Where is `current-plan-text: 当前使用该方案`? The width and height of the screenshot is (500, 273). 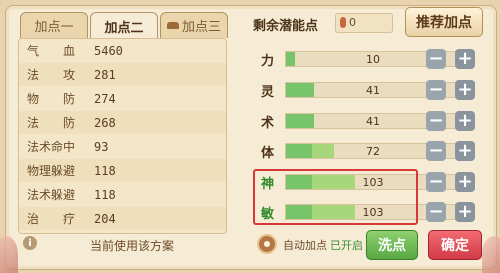
current-plan-text: 当前使用该方案 is located at coordinates (132, 246).